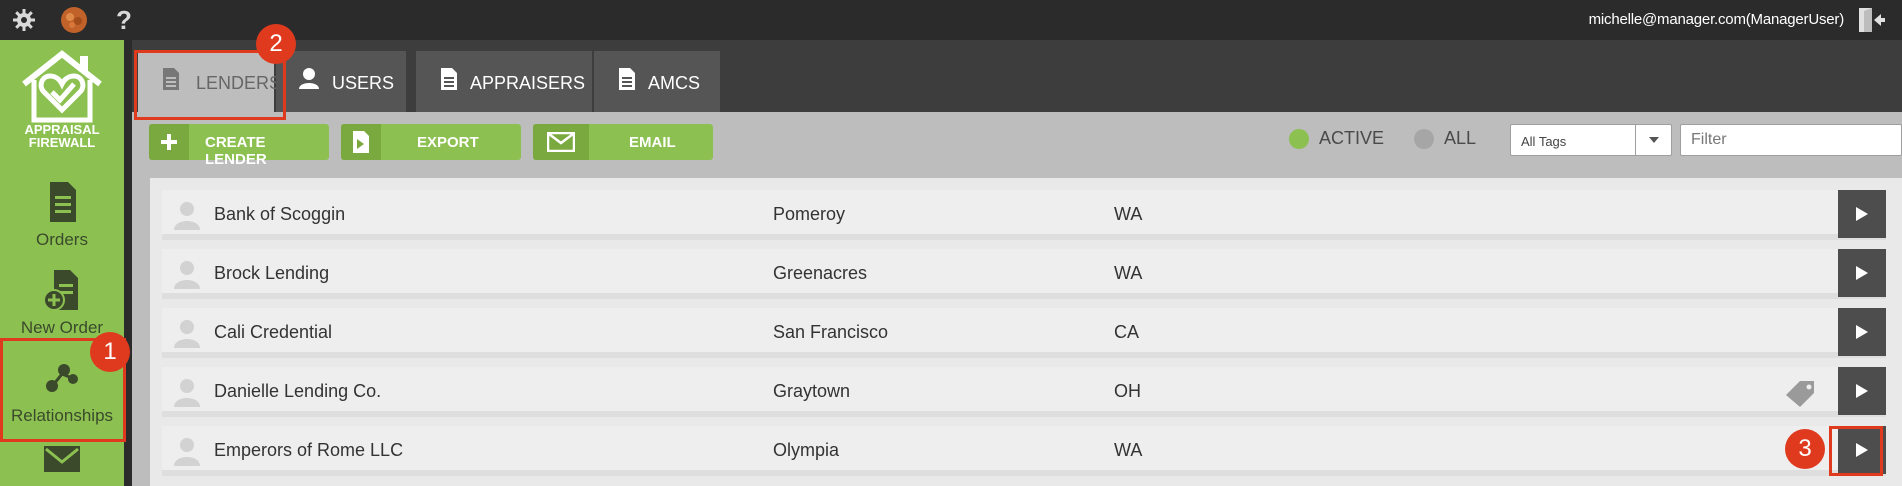 The image size is (1902, 486). What do you see at coordinates (62, 142) in the screenshot?
I see `logo-line2: FIREWALL` at bounding box center [62, 142].